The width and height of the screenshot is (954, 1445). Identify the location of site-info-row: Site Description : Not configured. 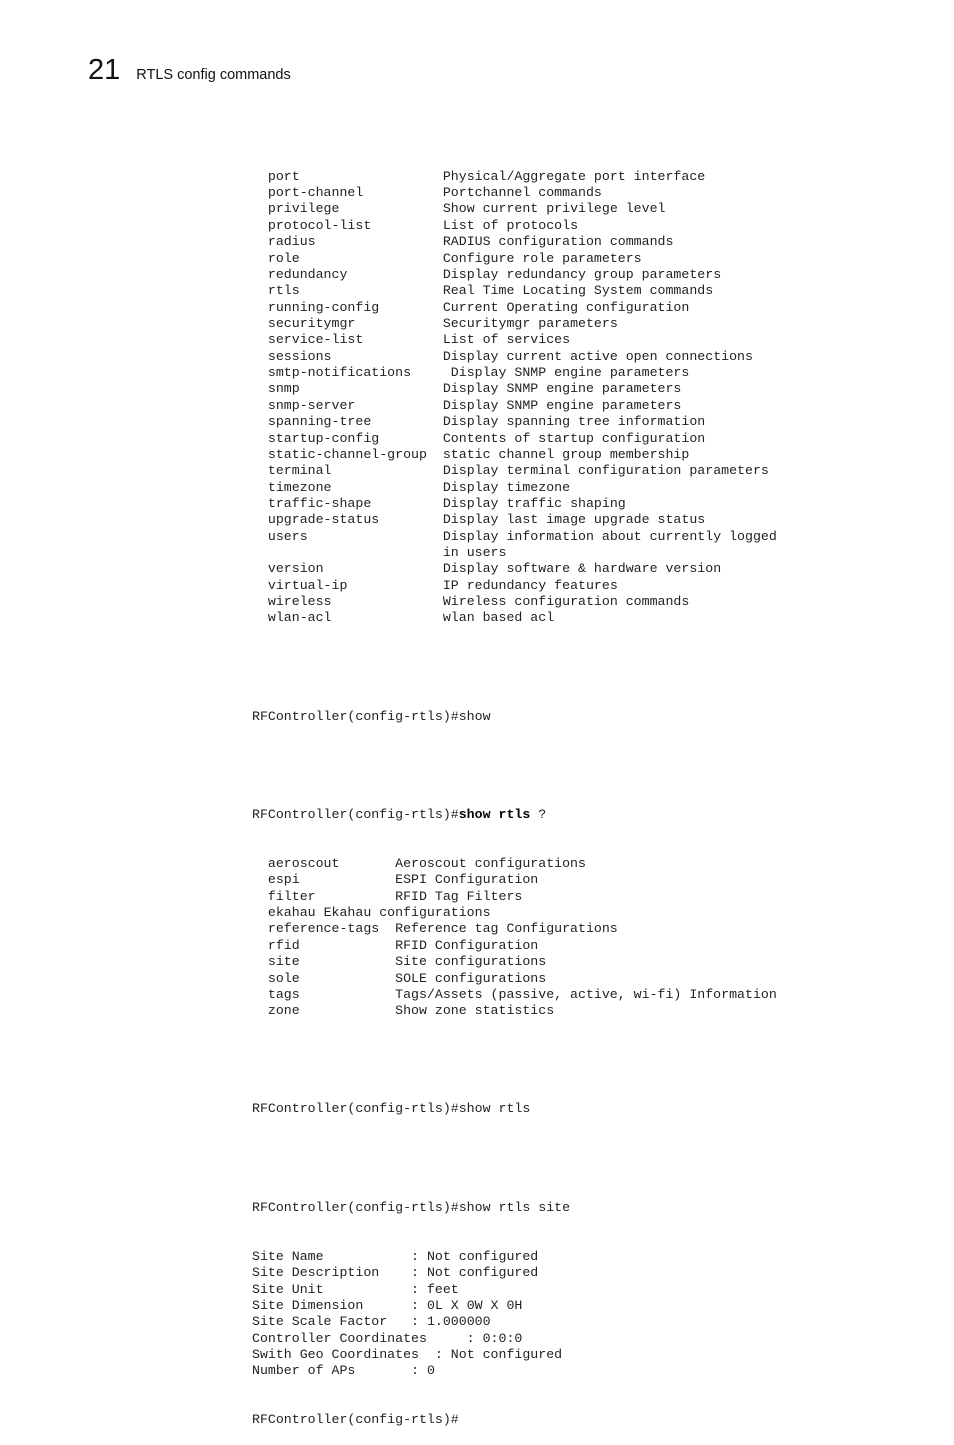
(514, 1273).